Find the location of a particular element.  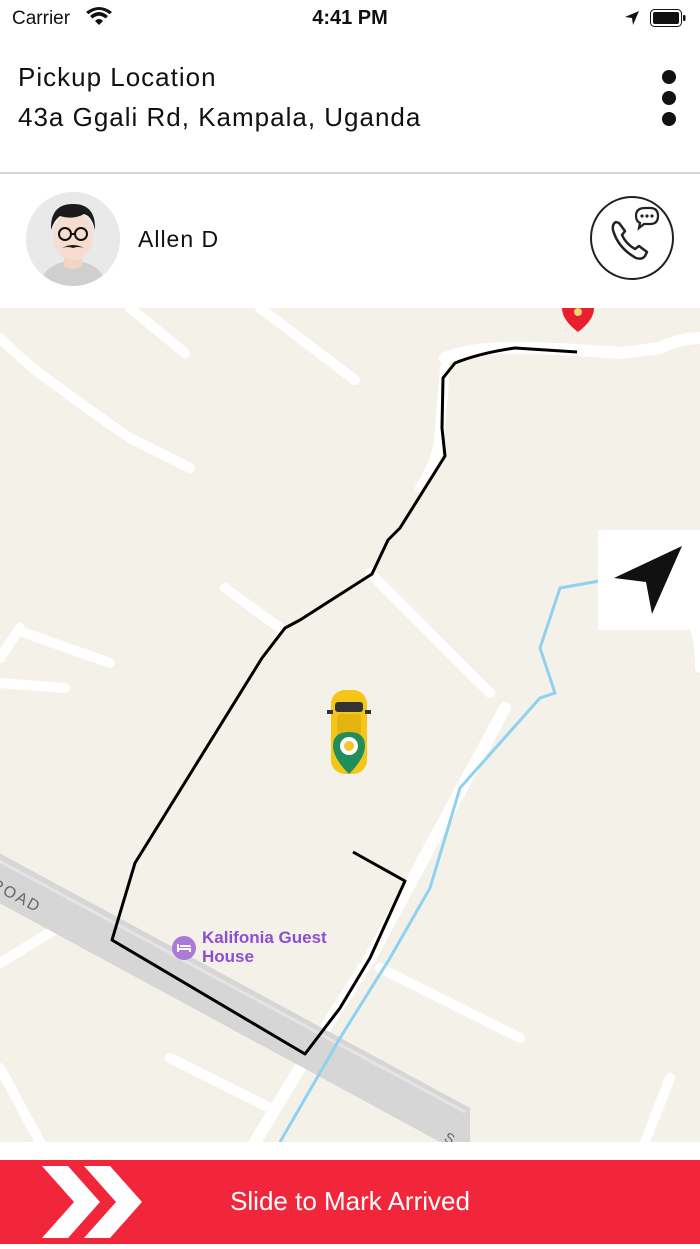

clock: 4:41 PM is located at coordinates (350, 18).